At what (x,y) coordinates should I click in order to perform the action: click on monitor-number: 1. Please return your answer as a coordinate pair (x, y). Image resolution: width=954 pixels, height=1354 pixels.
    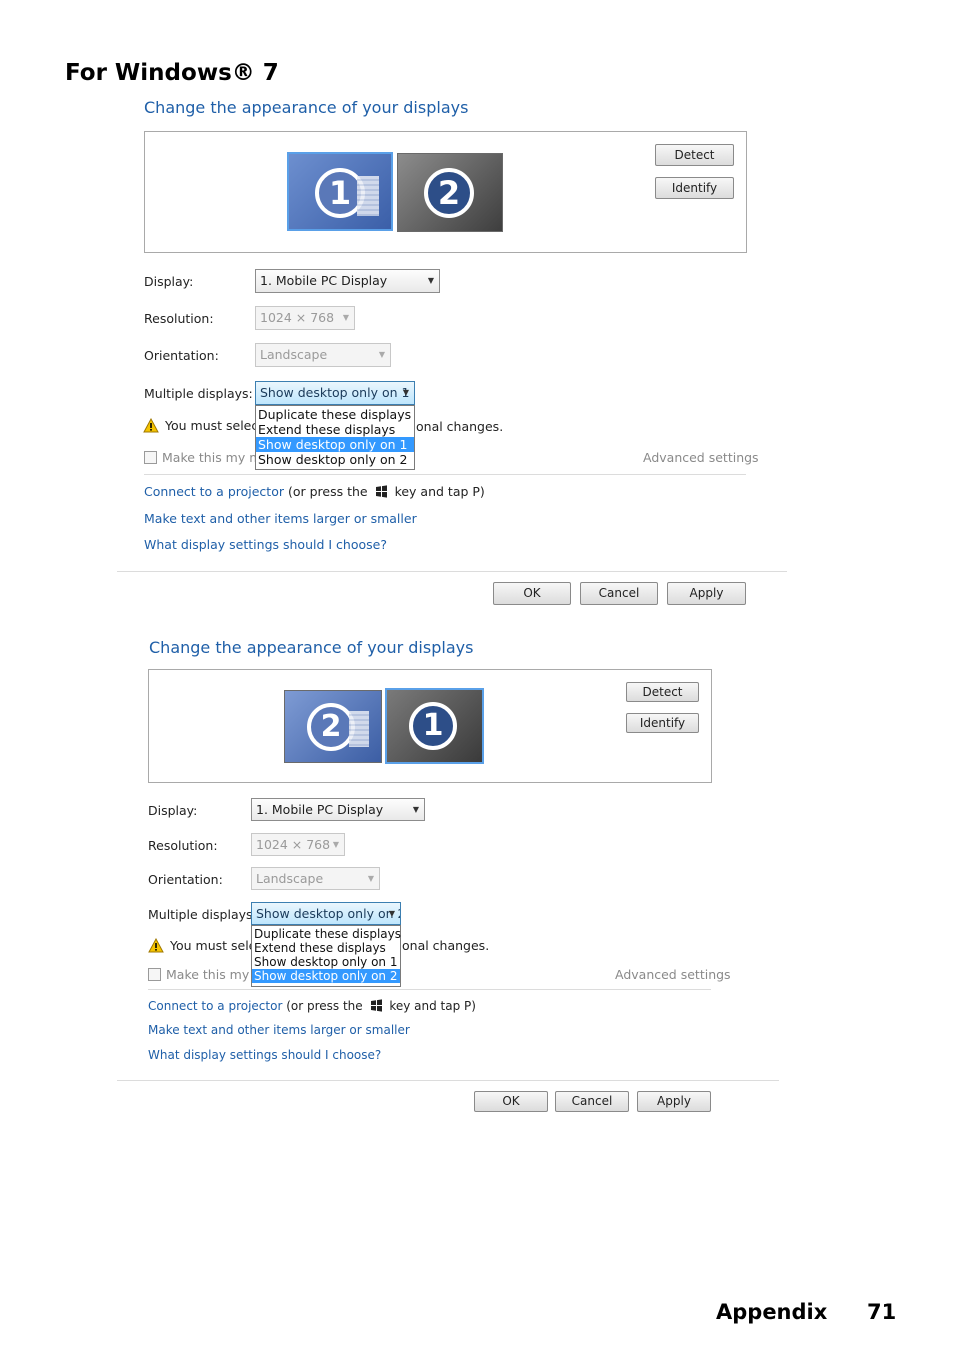
    Looking at the image, I should click on (433, 726).